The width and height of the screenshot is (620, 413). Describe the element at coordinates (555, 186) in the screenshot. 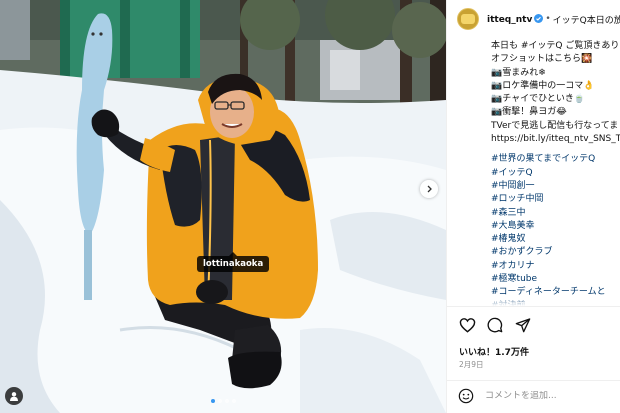

I see `hashtag-link: #中岡創一` at that location.